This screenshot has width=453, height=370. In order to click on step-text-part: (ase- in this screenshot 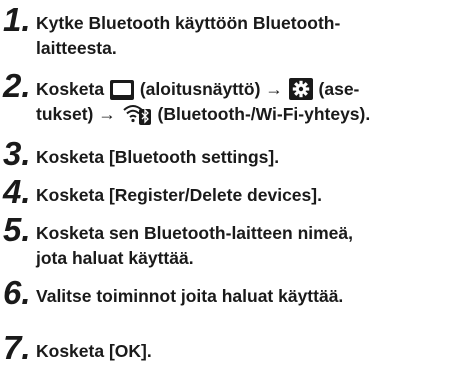, I will do `click(339, 89)`.